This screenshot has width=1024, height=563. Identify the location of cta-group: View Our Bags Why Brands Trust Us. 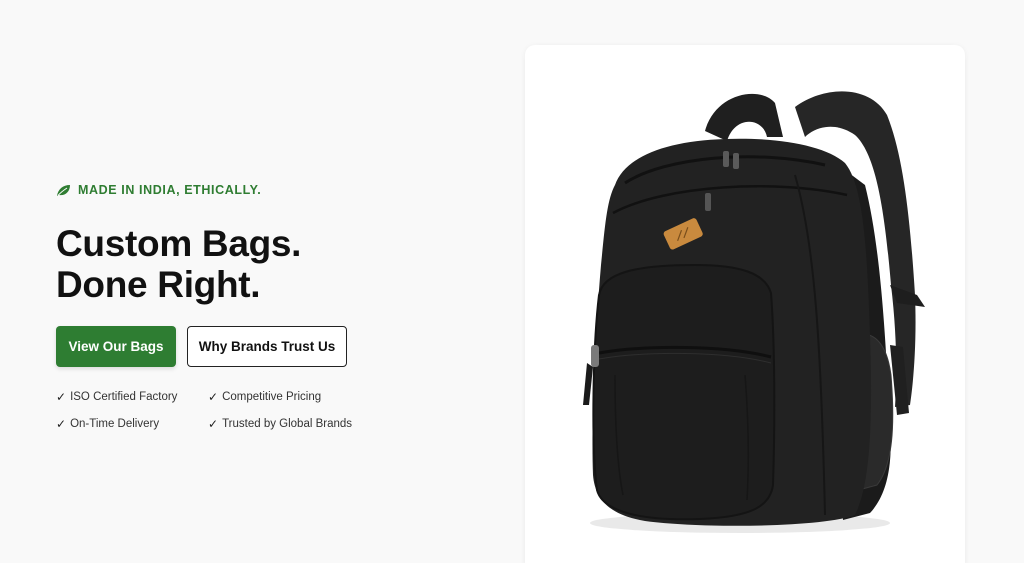
(271, 346).